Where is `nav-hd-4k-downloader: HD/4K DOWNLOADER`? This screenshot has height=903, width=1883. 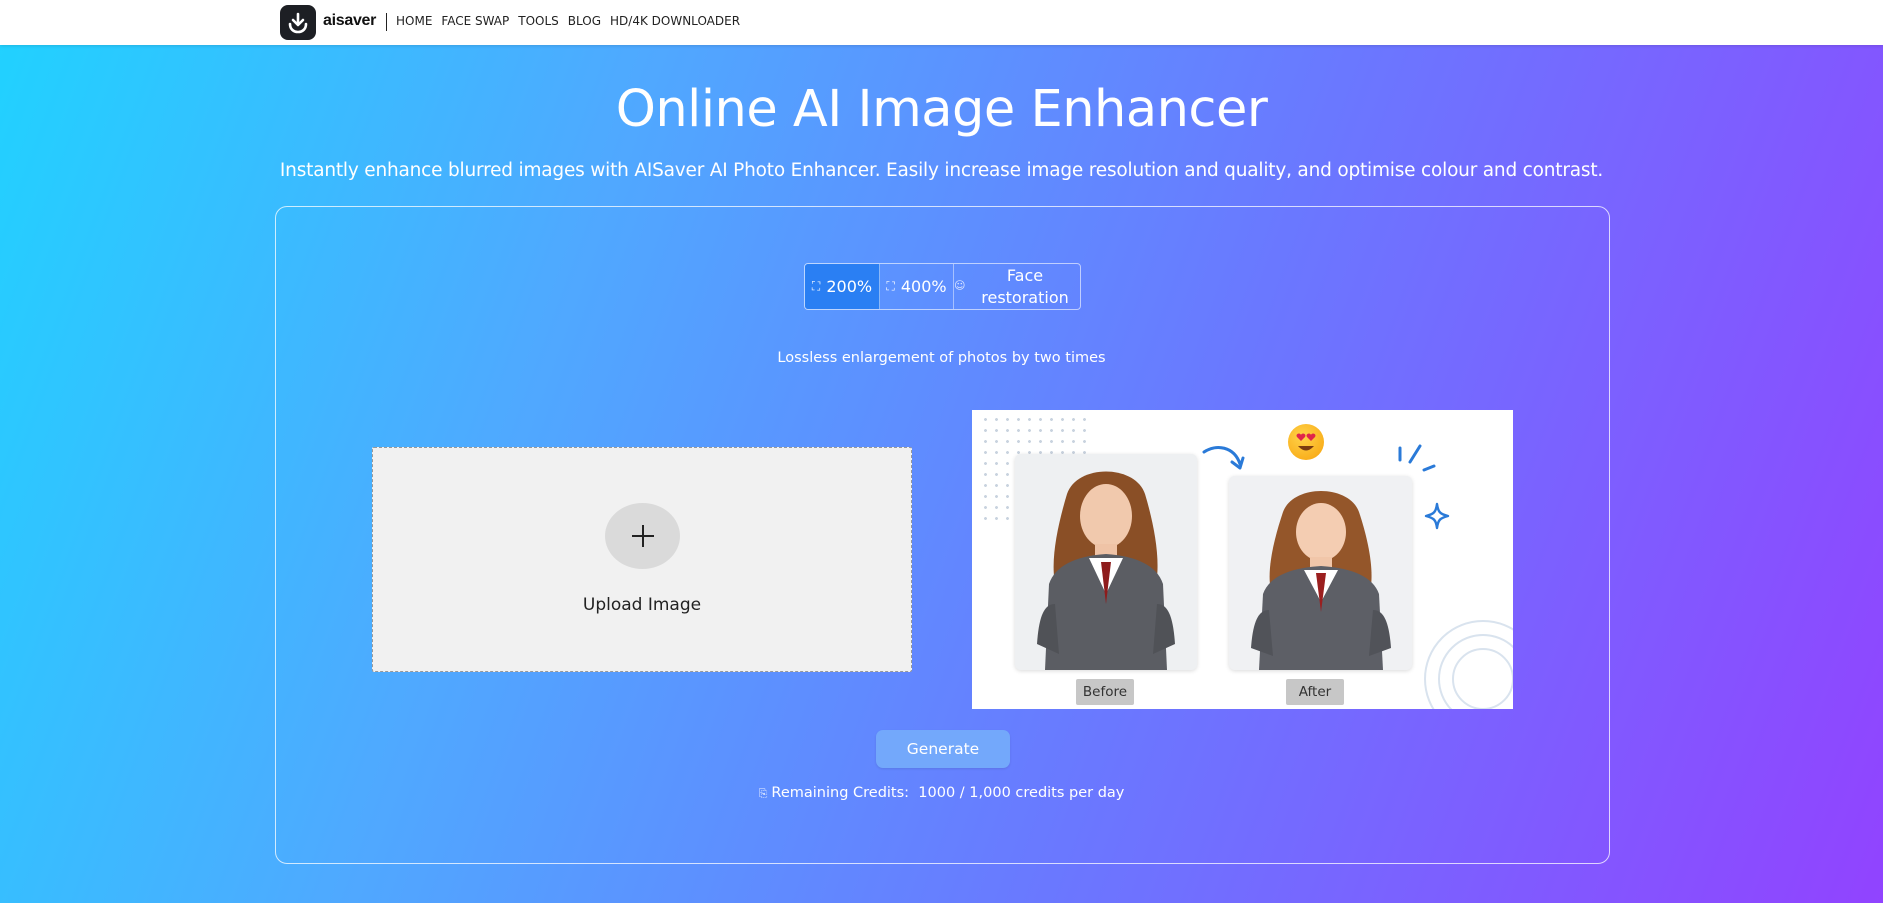
nav-hd-4k-downloader: HD/4K DOWNLOADER is located at coordinates (675, 21).